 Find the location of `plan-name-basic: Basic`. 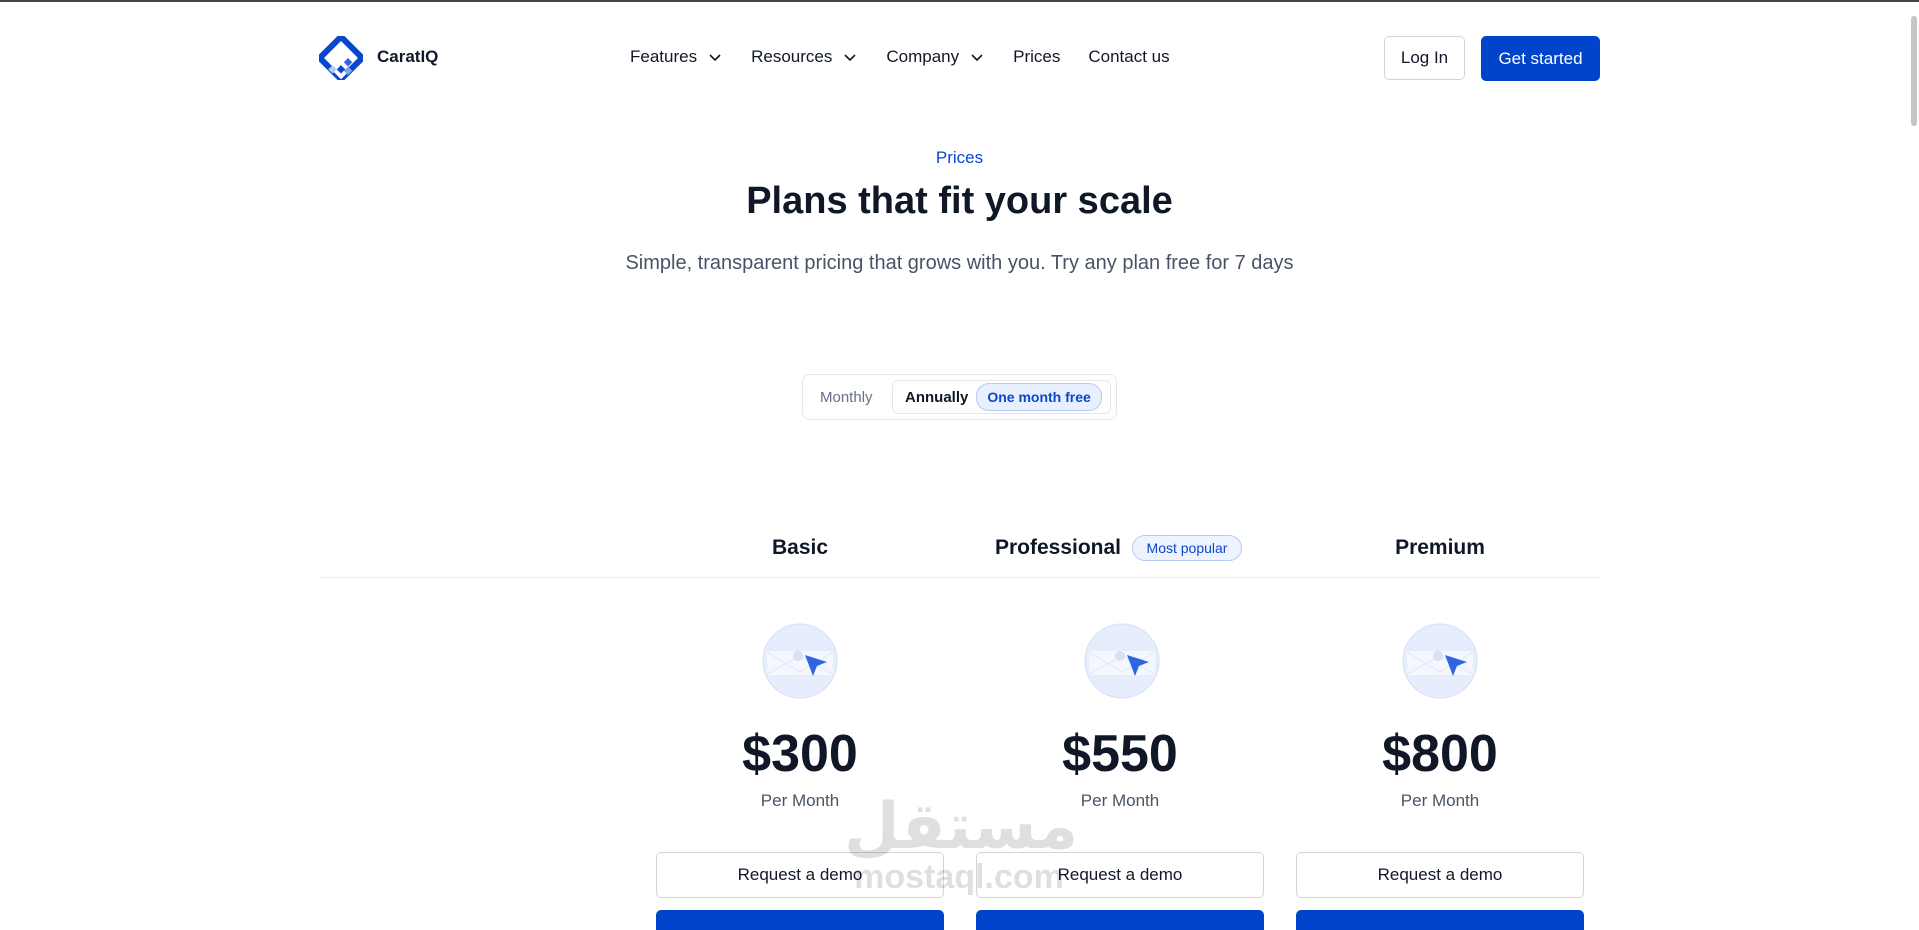

plan-name-basic: Basic is located at coordinates (800, 547).